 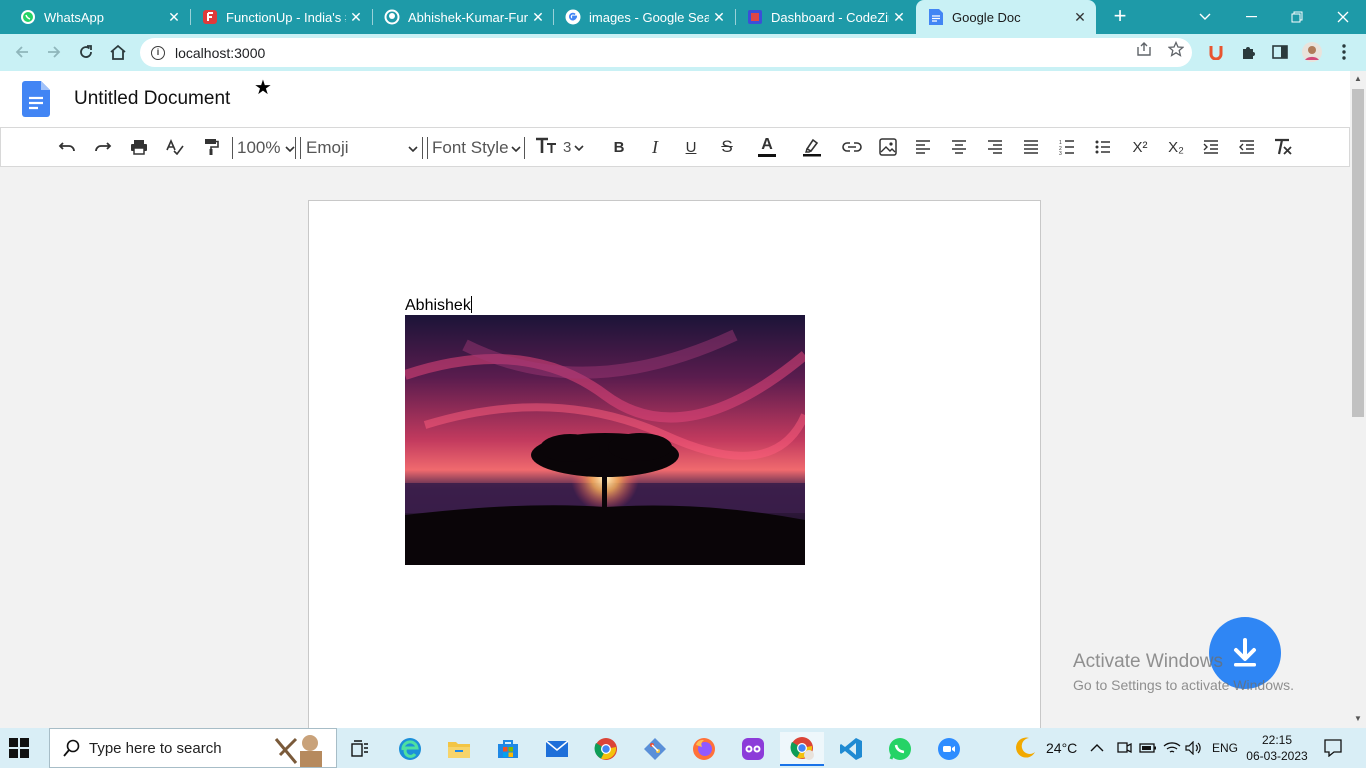 What do you see at coordinates (410, 749) in the screenshot?
I see `edge-icon` at bounding box center [410, 749].